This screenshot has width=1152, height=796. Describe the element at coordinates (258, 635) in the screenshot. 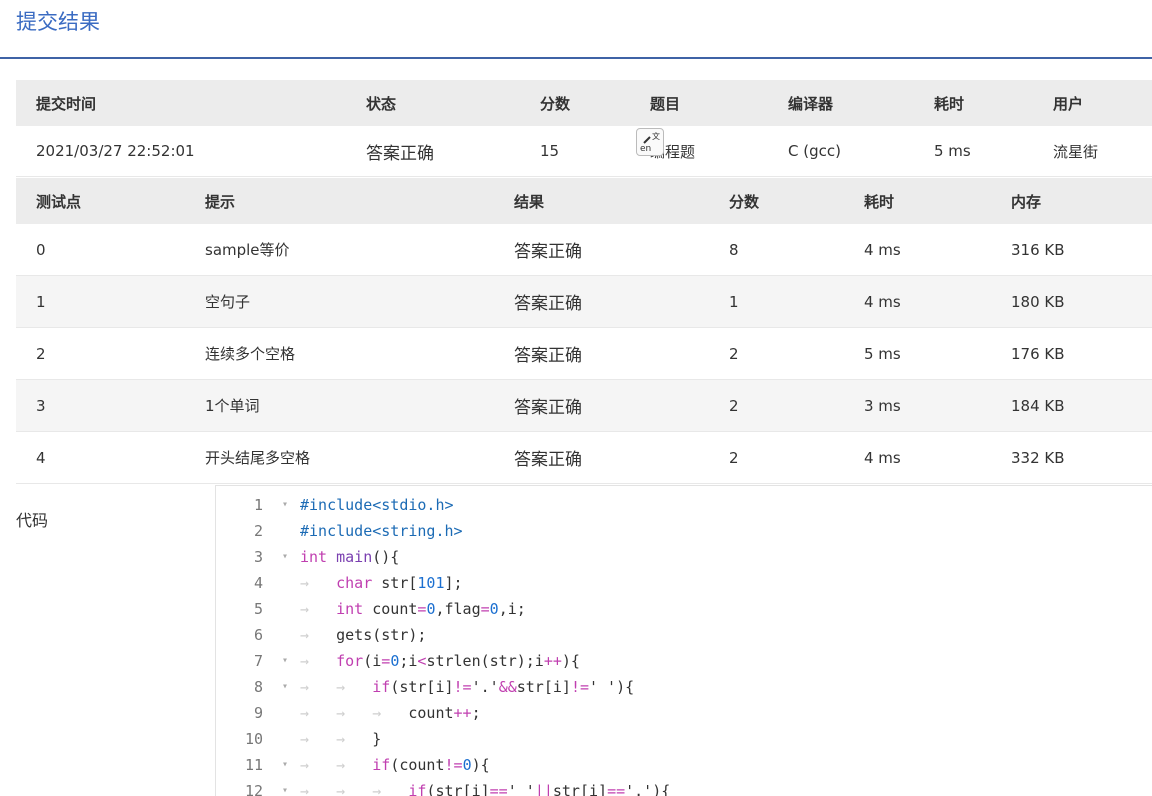

I see `line-number: 6` at that location.